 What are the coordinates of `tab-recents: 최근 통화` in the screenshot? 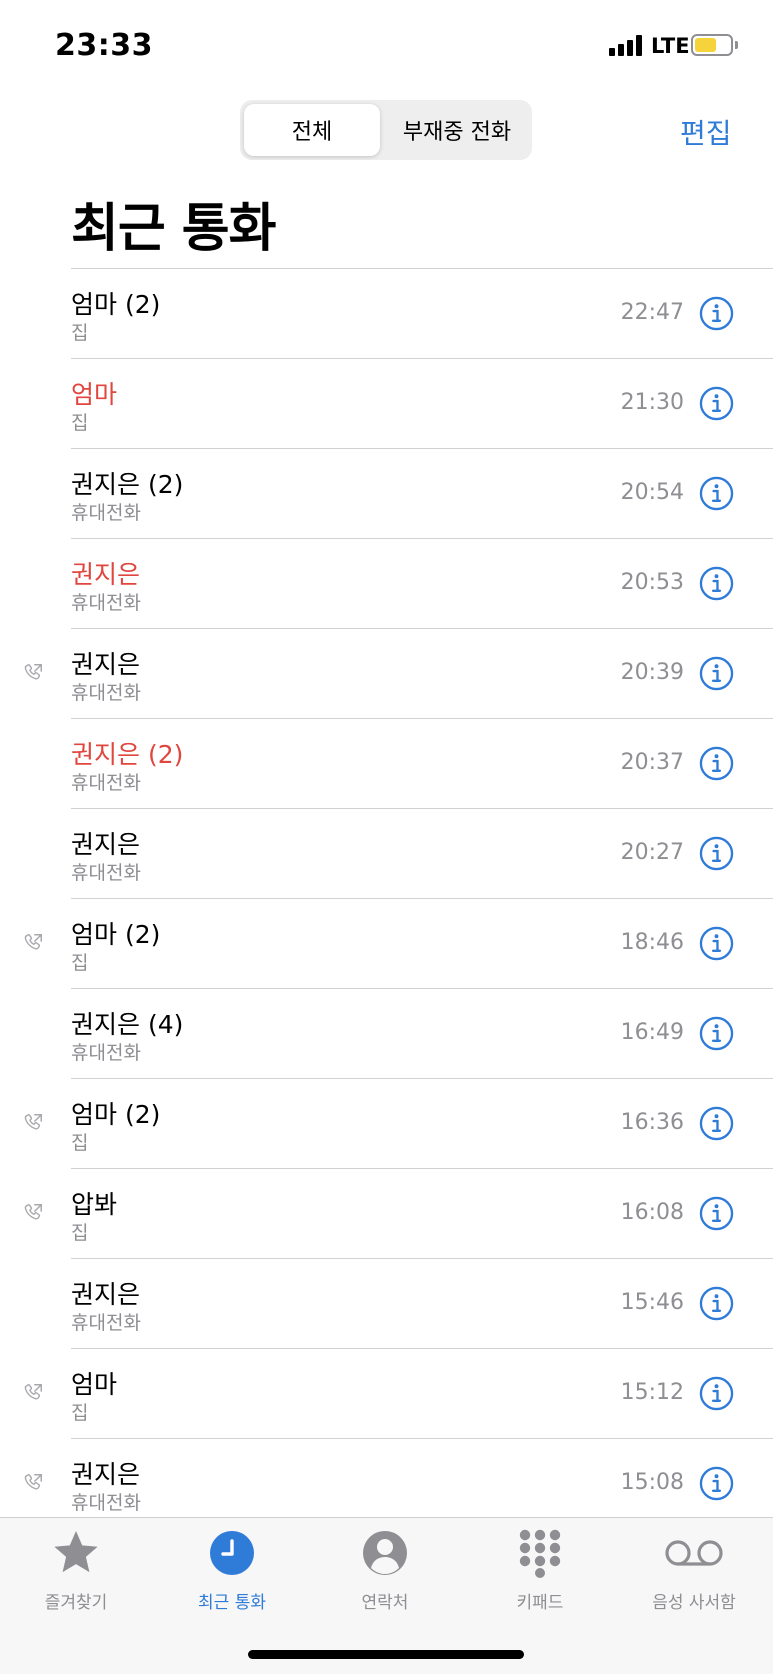 It's located at (232, 1573).